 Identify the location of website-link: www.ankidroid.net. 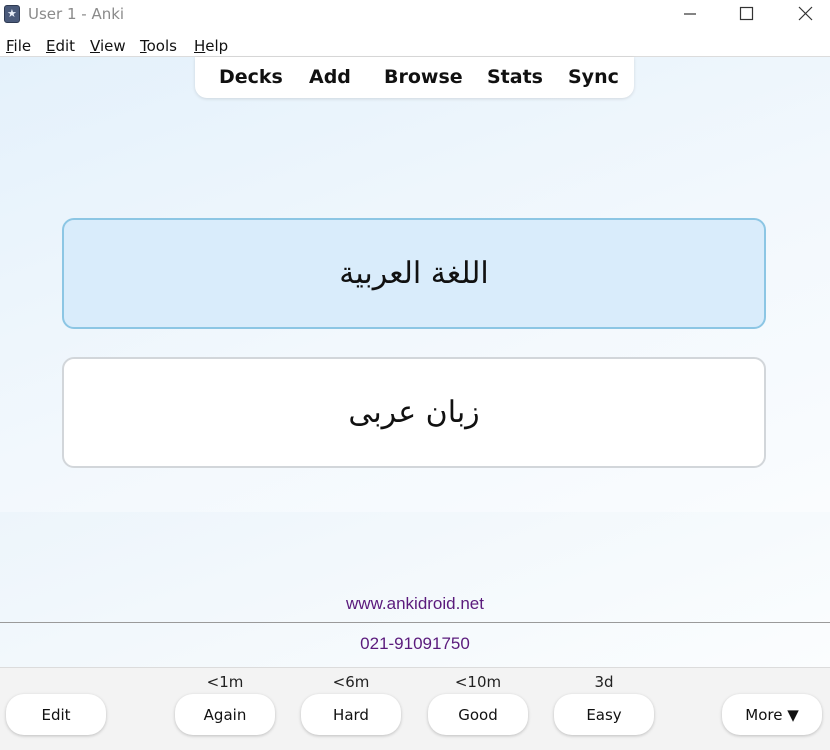
(415, 604).